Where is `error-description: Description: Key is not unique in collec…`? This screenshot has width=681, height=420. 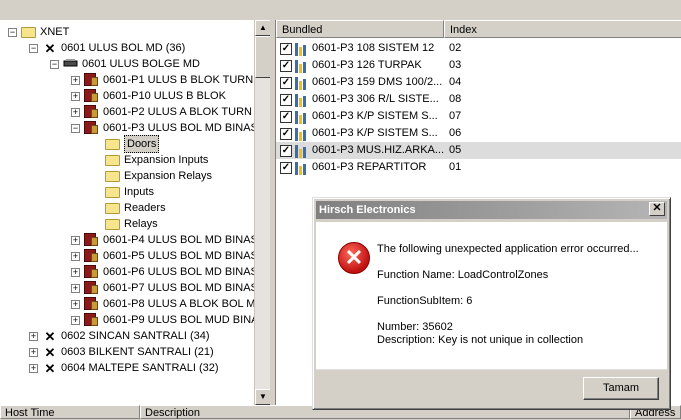 error-description: Description: Key is not unique in collec… is located at coordinates (480, 340).